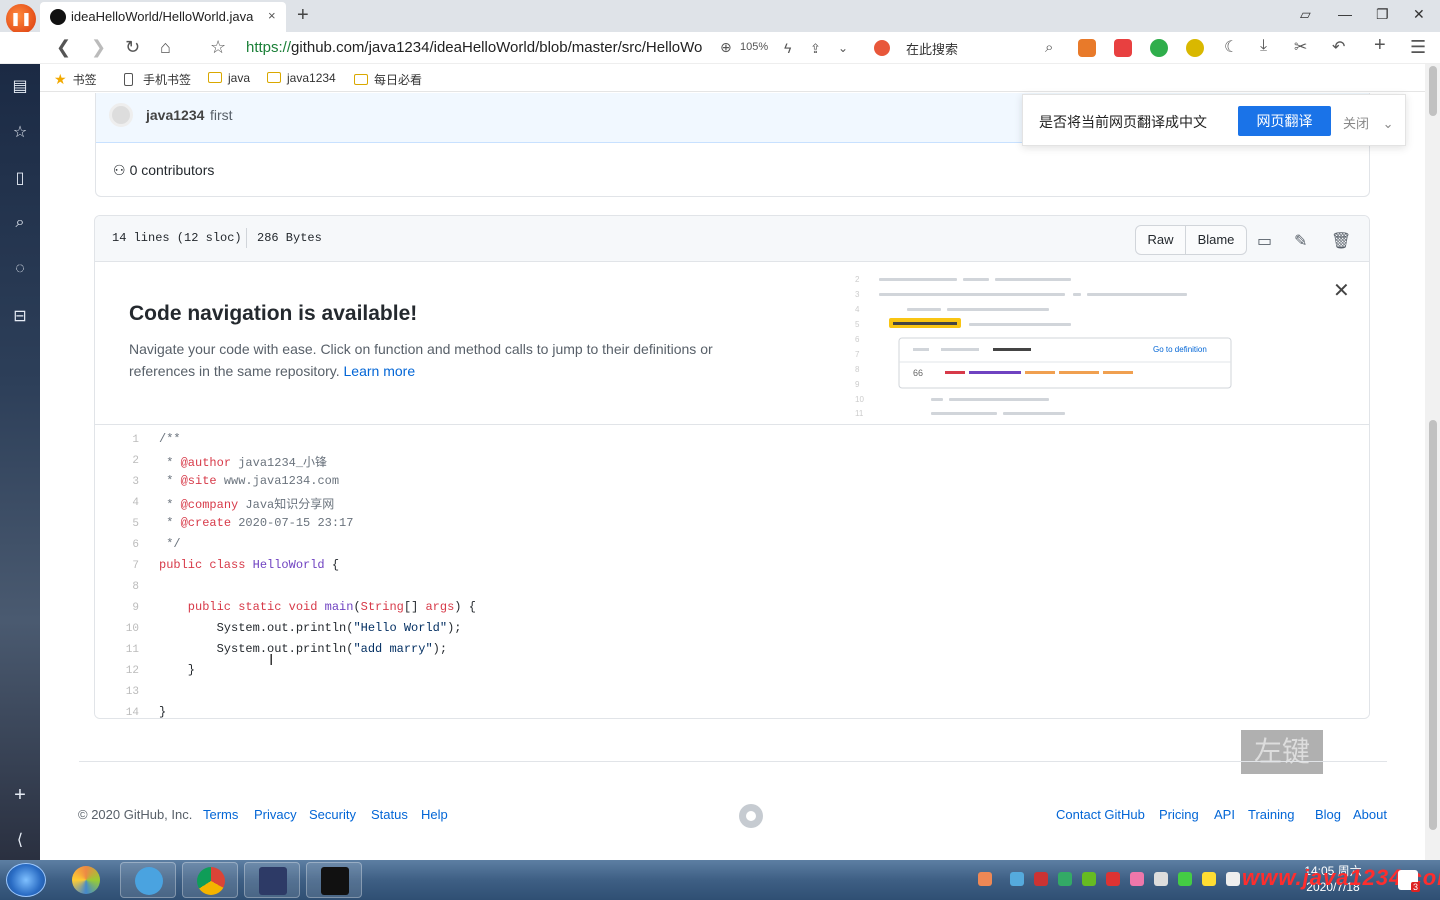 The width and height of the screenshot is (1440, 900). Describe the element at coordinates (117, 545) in the screenshot. I see `line-number: 6` at that location.